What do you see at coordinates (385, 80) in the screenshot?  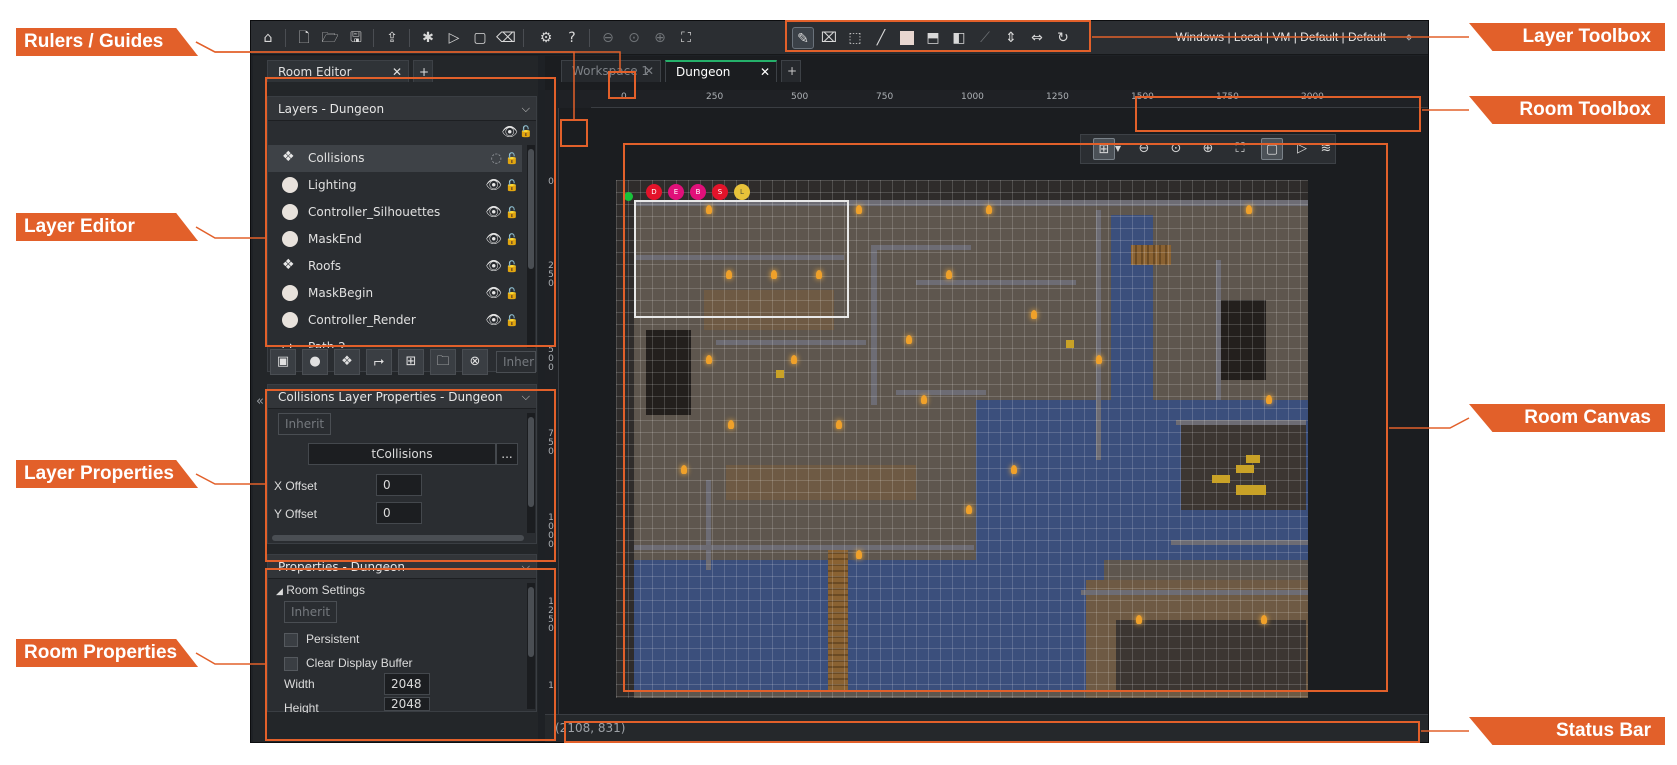 I see `leader-rulers-guide` at bounding box center [385, 80].